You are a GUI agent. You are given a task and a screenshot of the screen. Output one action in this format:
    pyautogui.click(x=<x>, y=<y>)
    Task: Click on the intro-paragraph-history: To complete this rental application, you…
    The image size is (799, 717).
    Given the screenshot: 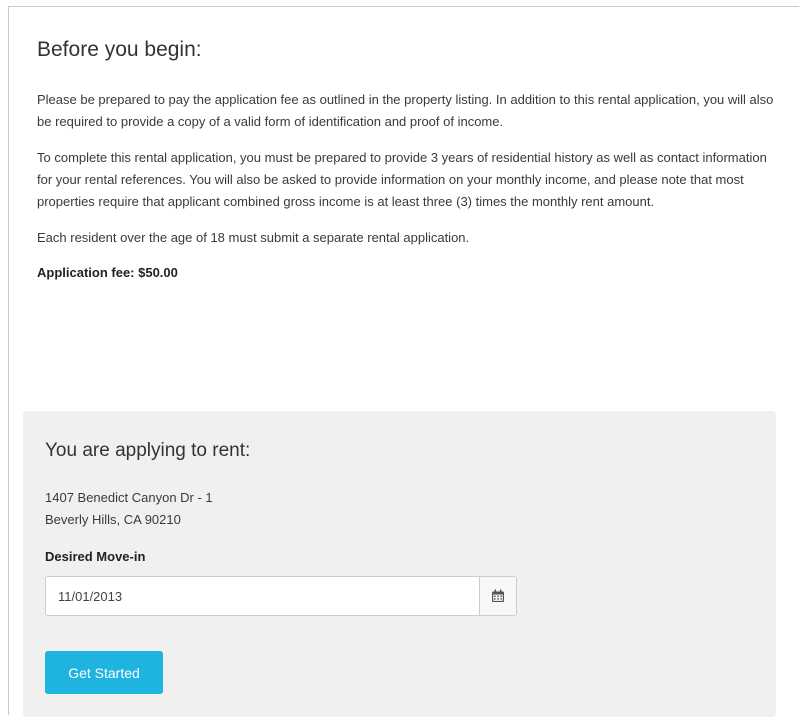 What is the action you would take?
    pyautogui.click(x=402, y=179)
    